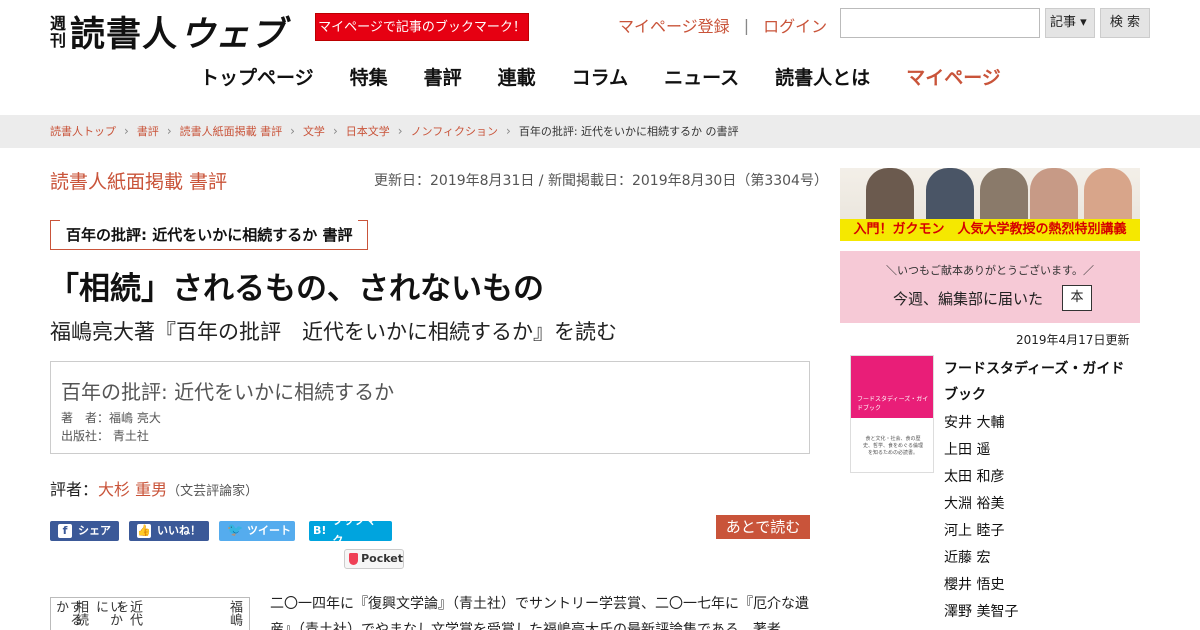  What do you see at coordinates (233, 35) in the screenshot?
I see `logo-web: ウェブ` at bounding box center [233, 35].